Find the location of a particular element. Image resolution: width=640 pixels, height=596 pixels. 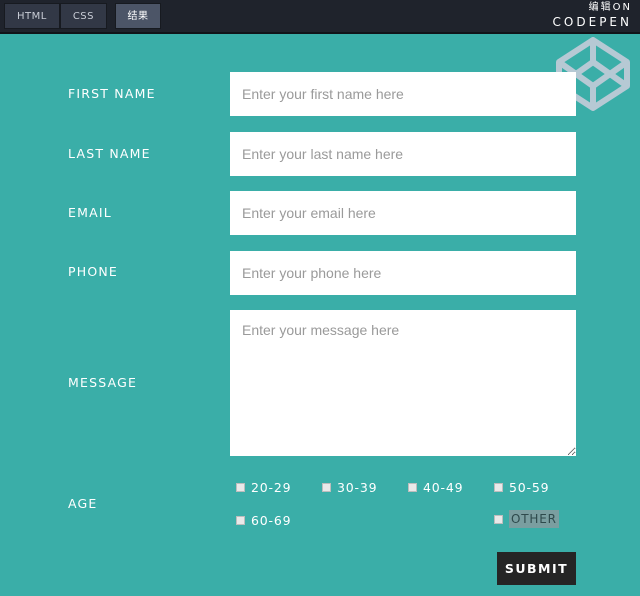

last-name-label: LAST NAME is located at coordinates (109, 153).